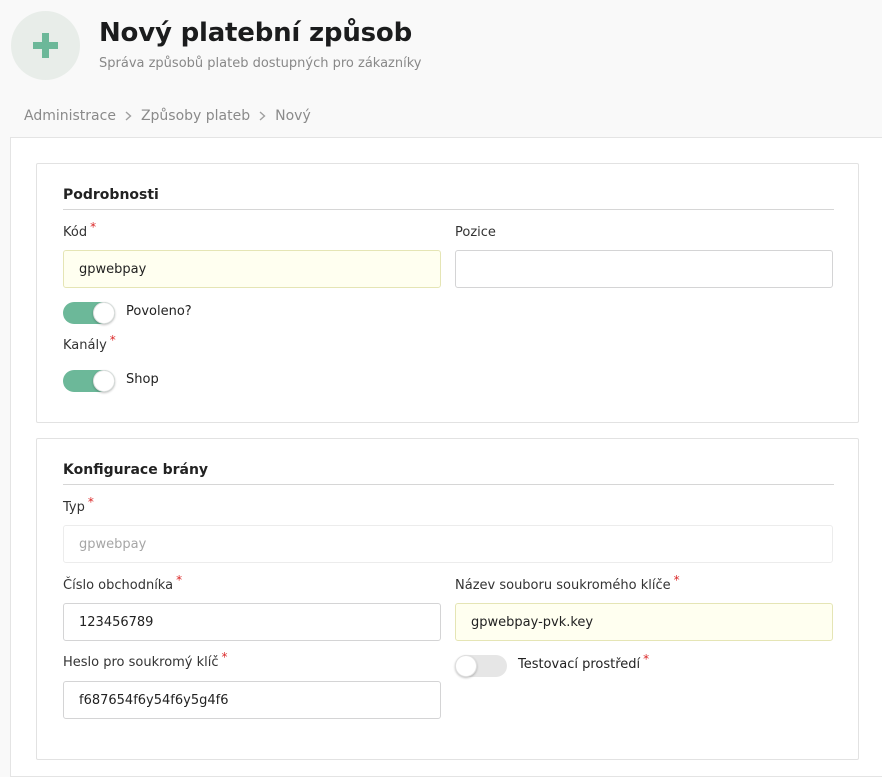 This screenshot has height=777, width=882. I want to click on page-title: Nový platební způsob, so click(255, 33).